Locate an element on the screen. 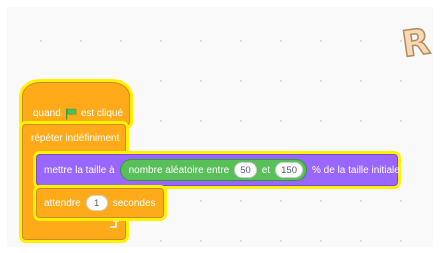 This screenshot has width=440, height=253. sprite-letter-r: R is located at coordinates (416, 43).